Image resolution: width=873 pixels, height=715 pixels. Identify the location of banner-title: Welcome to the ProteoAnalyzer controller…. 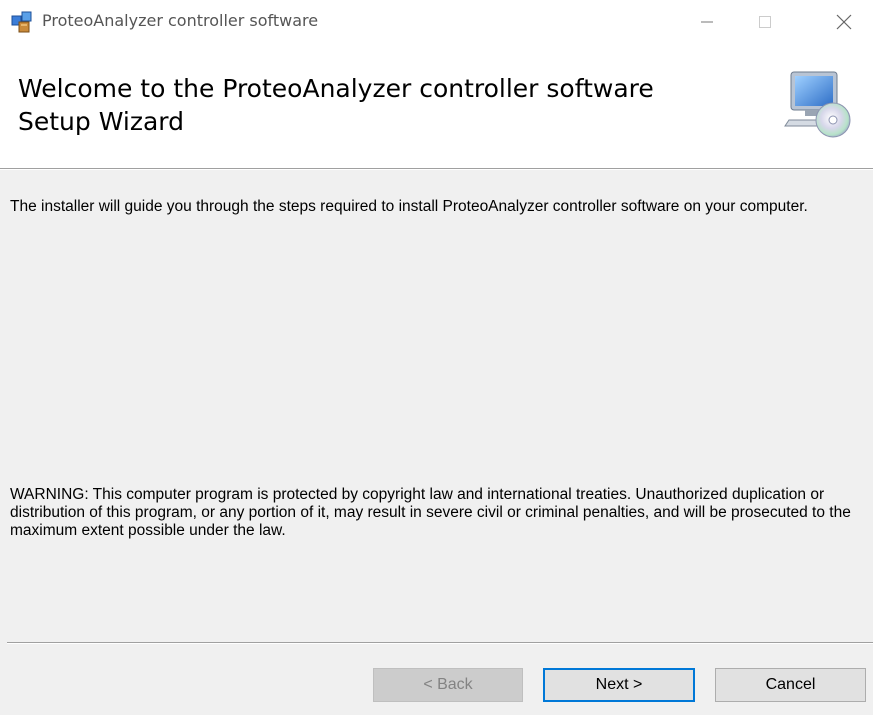
(336, 105).